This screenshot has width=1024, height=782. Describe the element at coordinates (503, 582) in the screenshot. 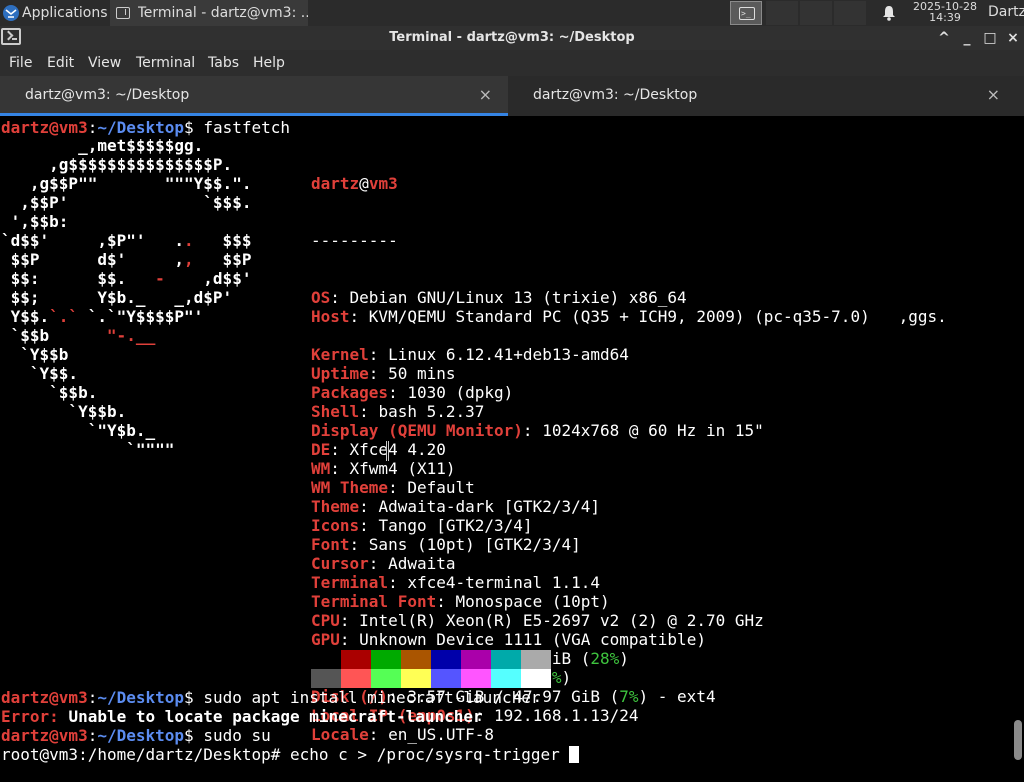

I see `info-value: xfce4-terminal 1.1.4` at that location.